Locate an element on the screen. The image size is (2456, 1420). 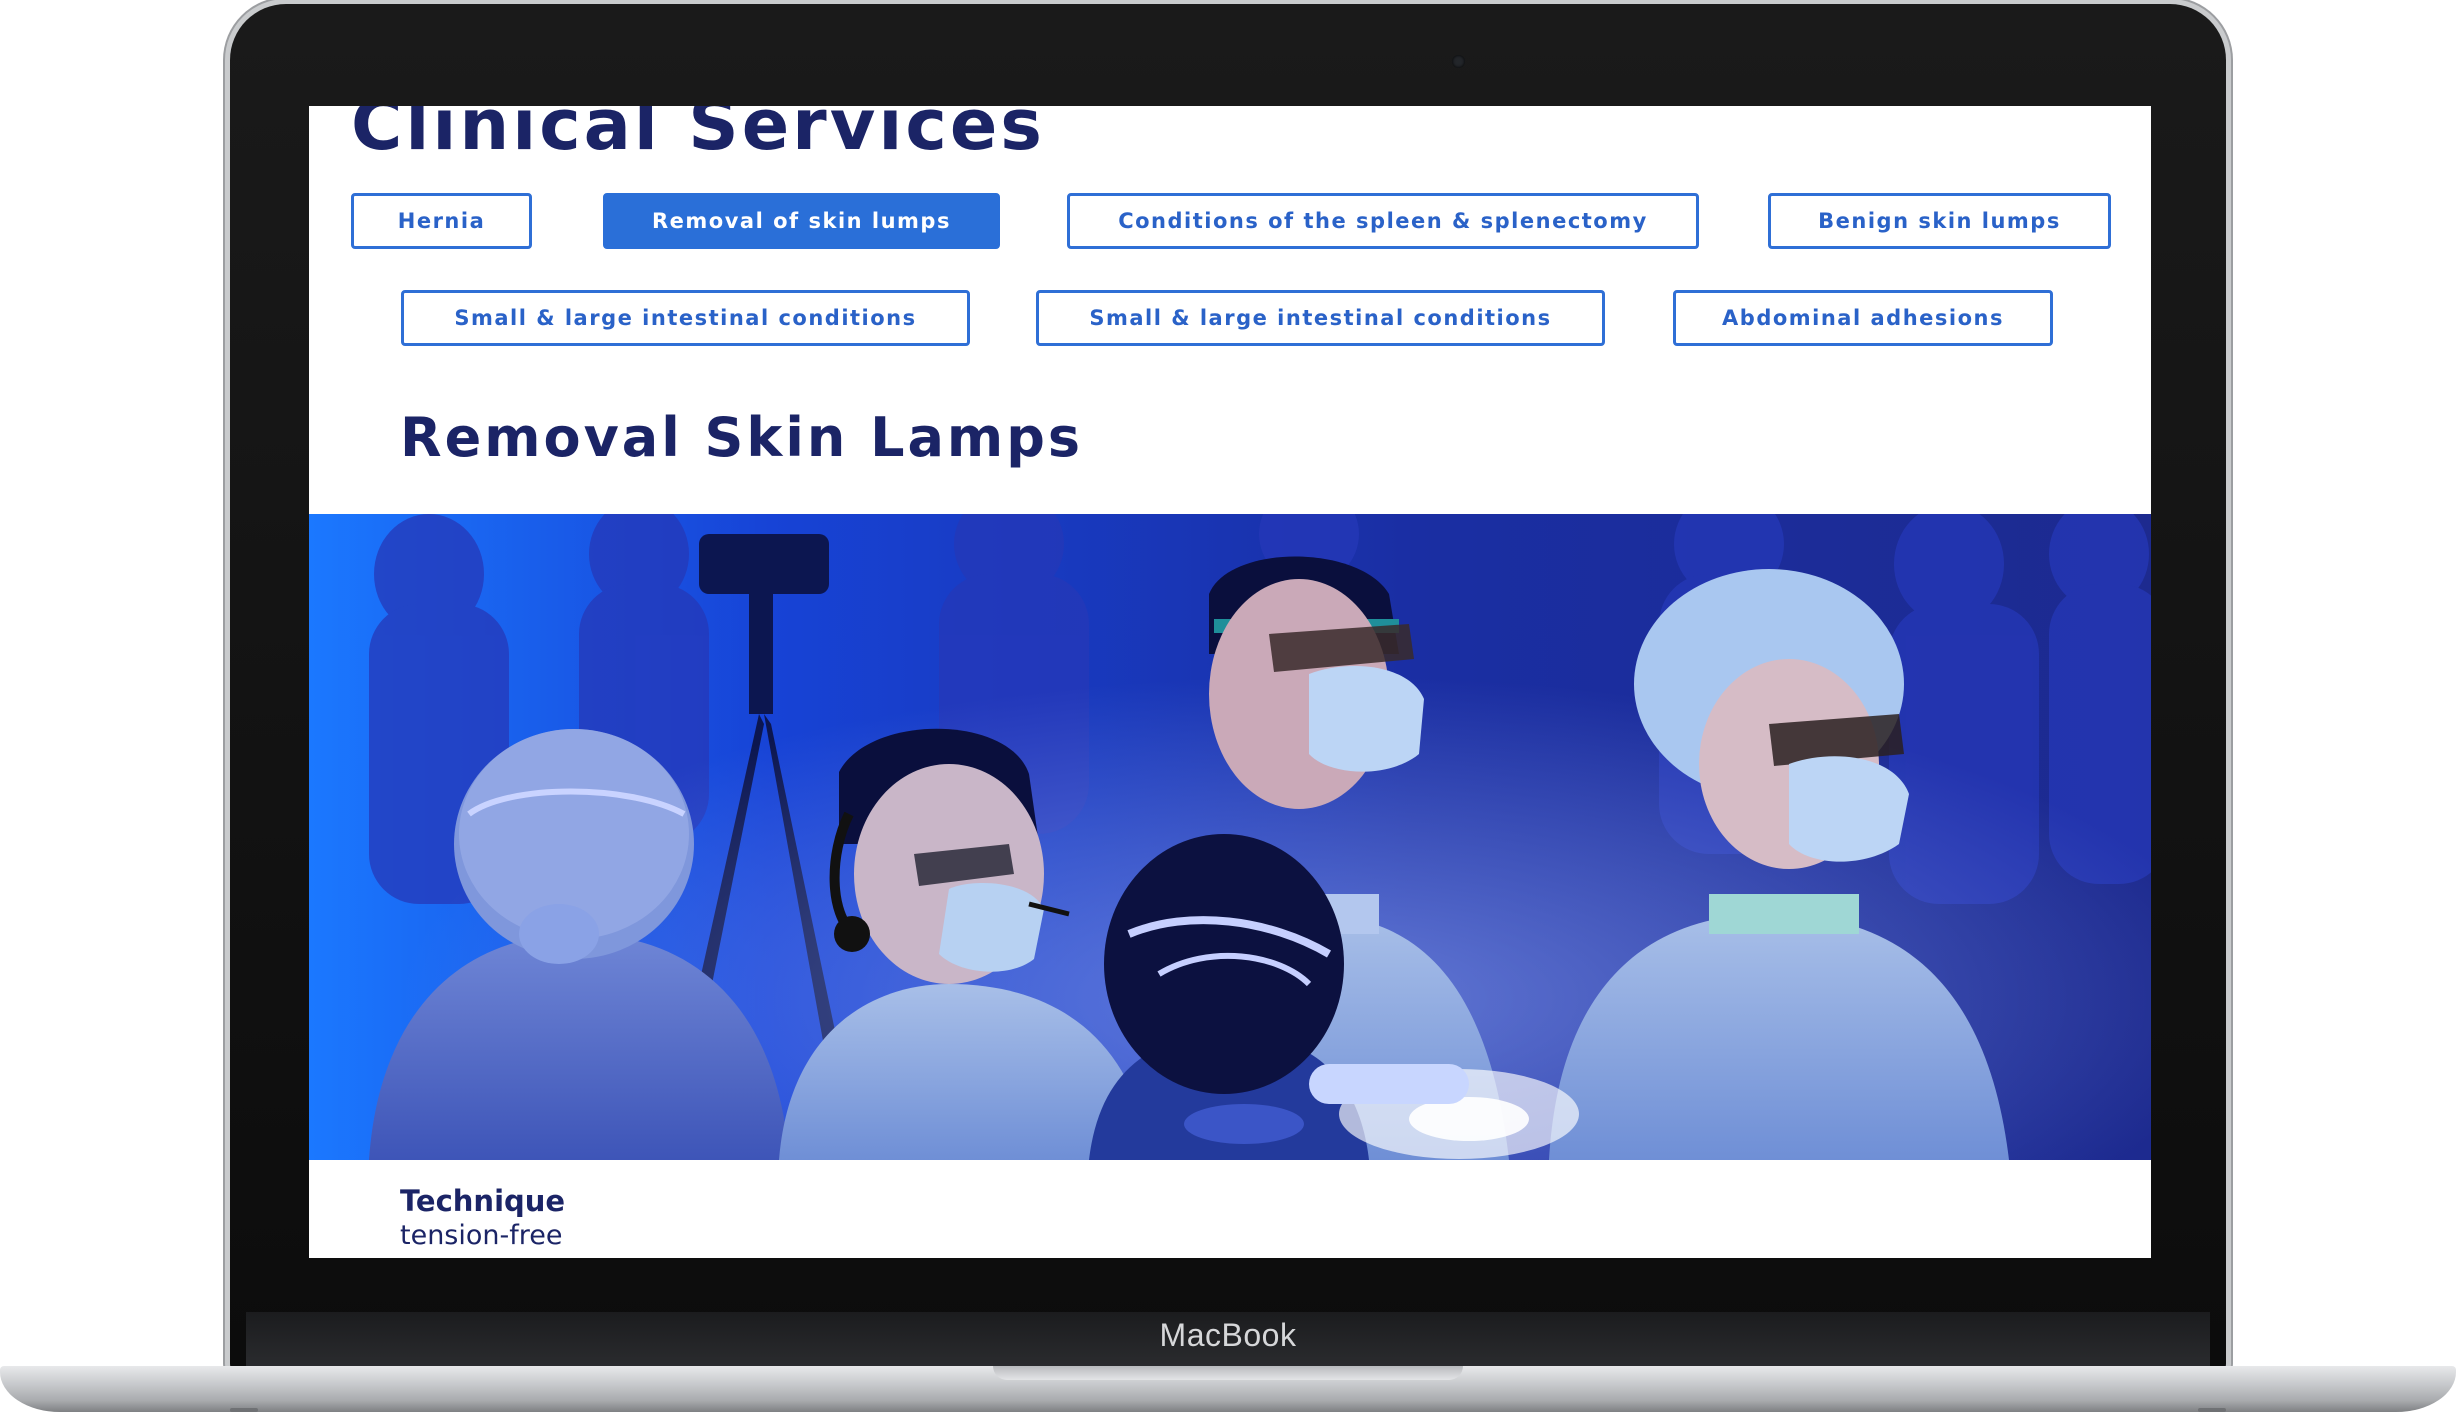
tab-benign-skin-lumps: Benign skin lumps is located at coordinates (1939, 221).